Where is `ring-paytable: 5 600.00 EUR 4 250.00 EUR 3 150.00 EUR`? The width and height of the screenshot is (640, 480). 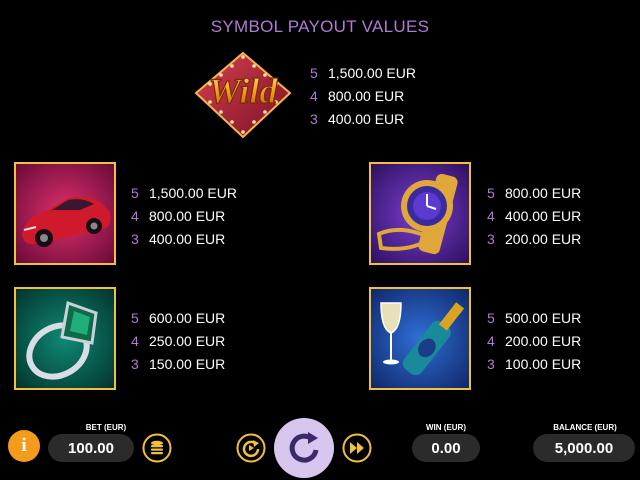 ring-paytable: 5 600.00 EUR 4 250.00 EUR 3 150.00 EUR is located at coordinates (178, 341).